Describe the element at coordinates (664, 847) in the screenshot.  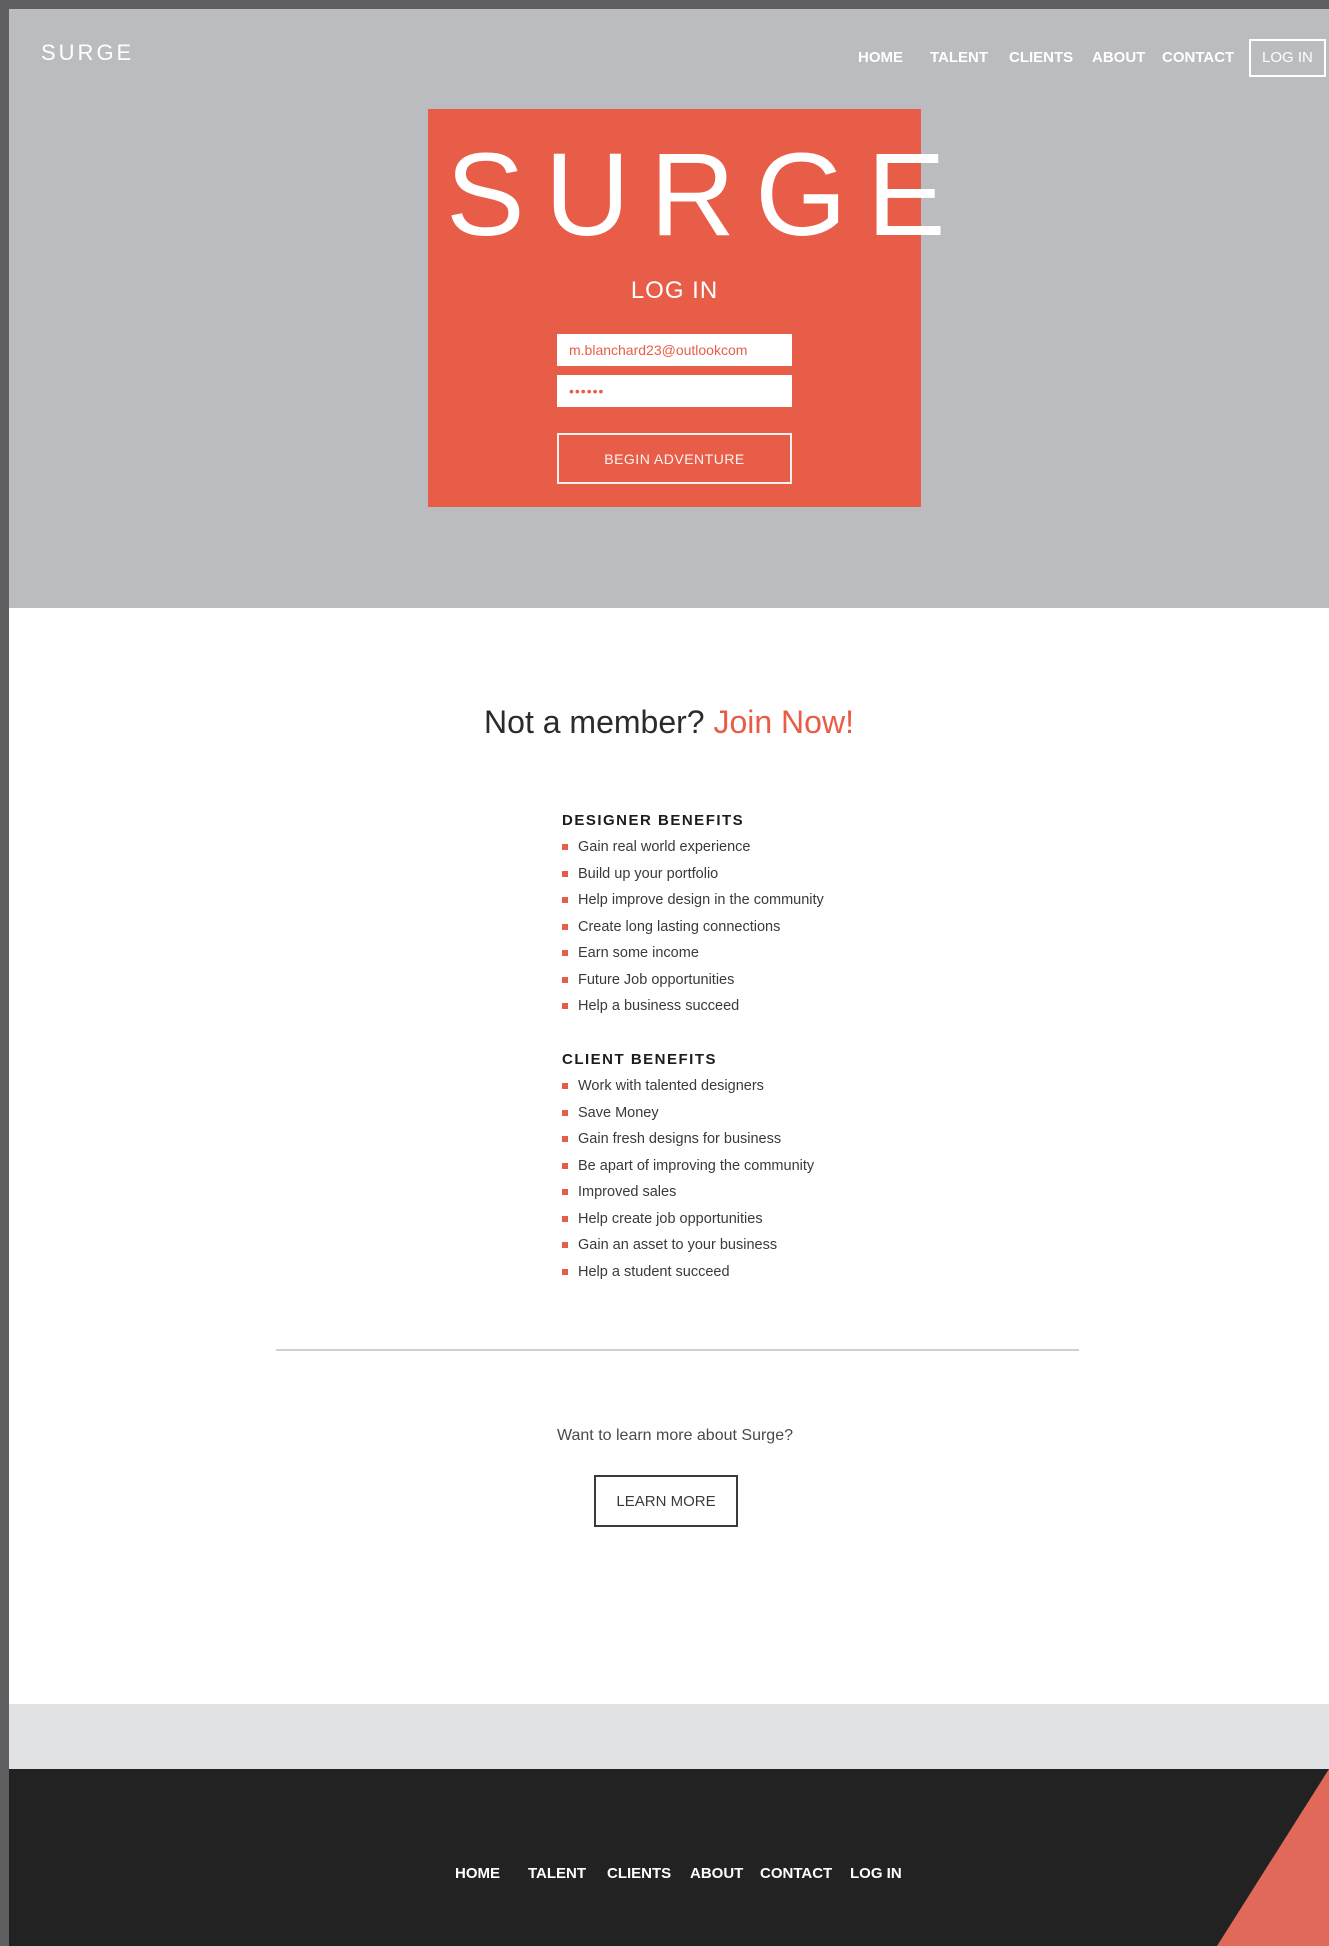
I see `designer-benefit-item-label: Gain real world experience` at that location.